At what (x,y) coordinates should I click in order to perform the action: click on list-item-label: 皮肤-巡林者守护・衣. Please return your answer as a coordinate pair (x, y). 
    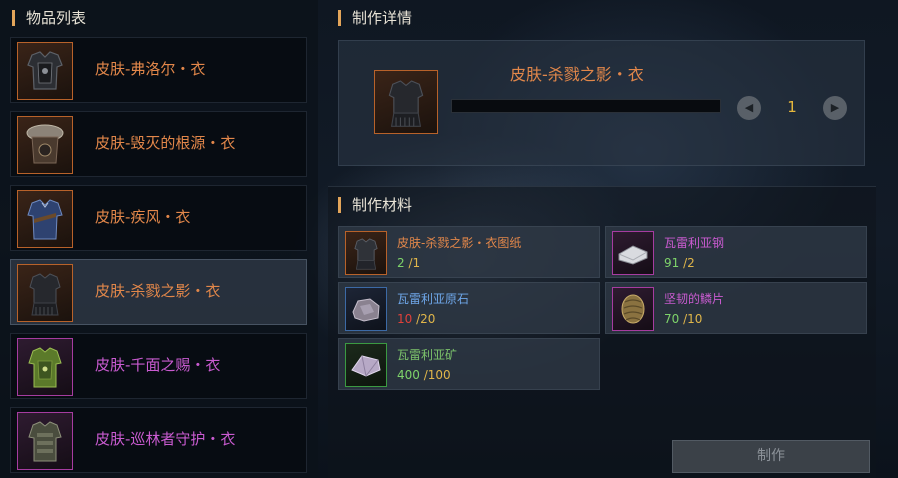
    Looking at the image, I should click on (165, 439).